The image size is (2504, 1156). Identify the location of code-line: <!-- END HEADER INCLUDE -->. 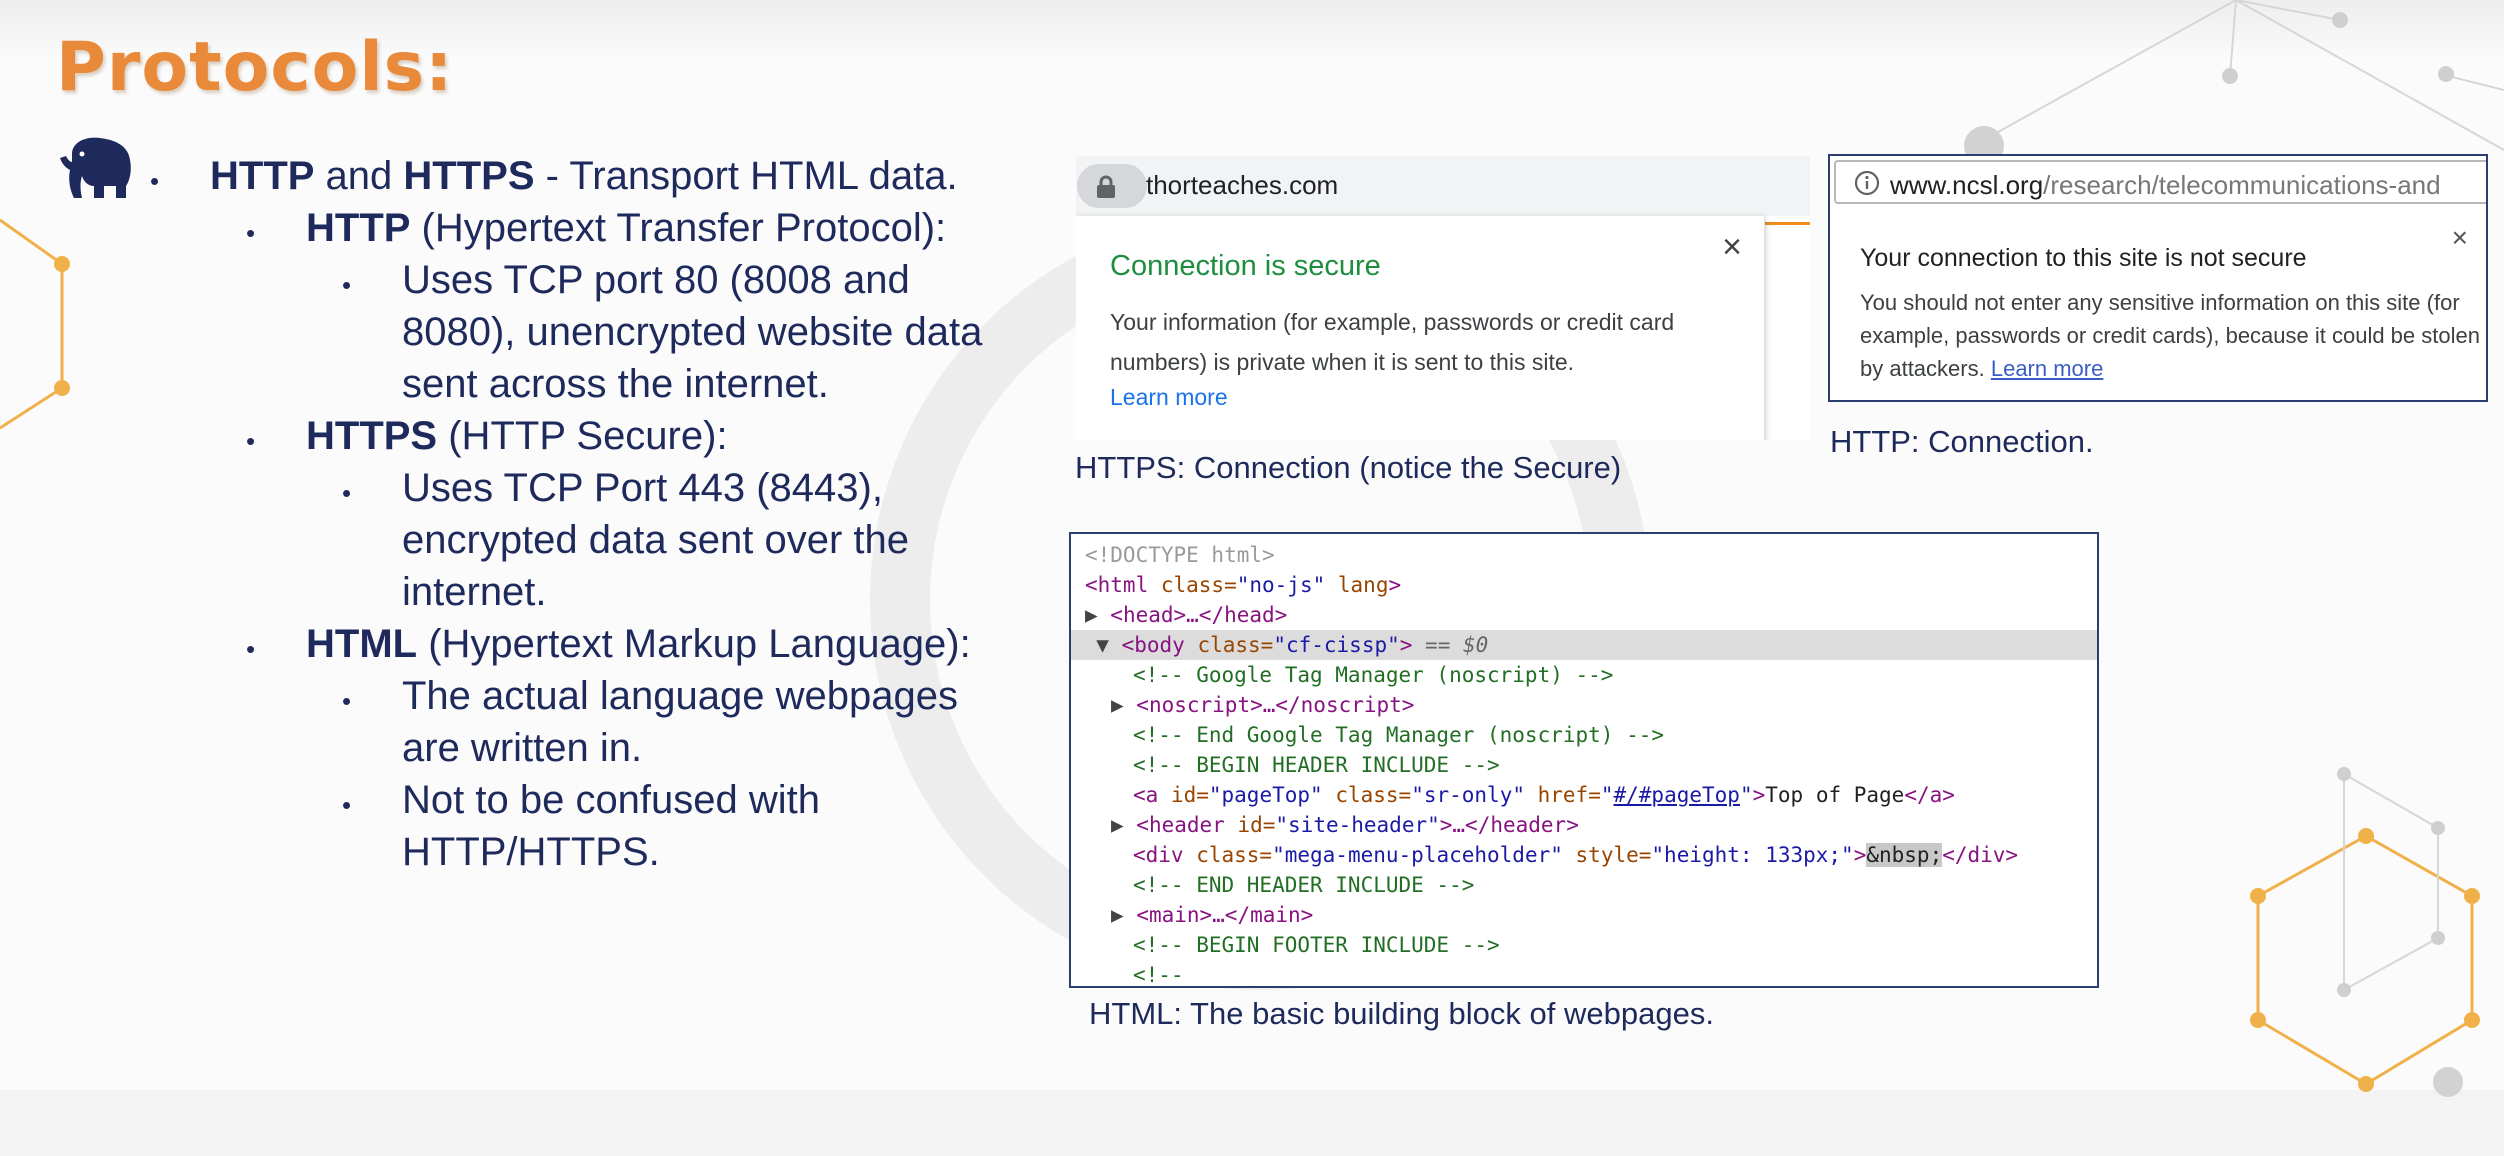
(1304, 885).